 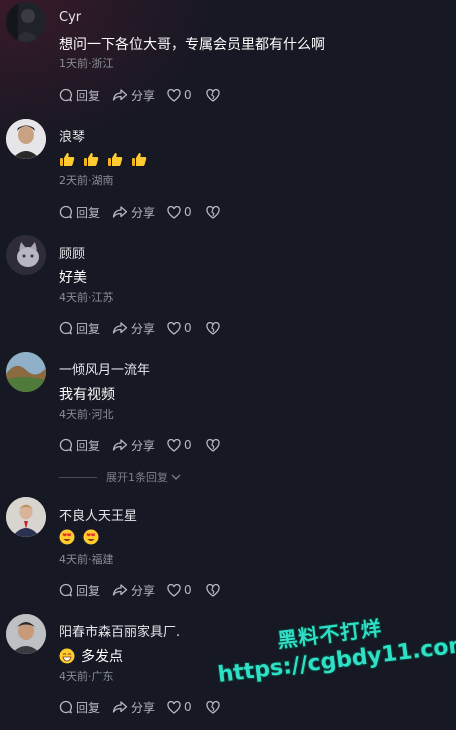 I want to click on username: Cyr, so click(x=70, y=17).